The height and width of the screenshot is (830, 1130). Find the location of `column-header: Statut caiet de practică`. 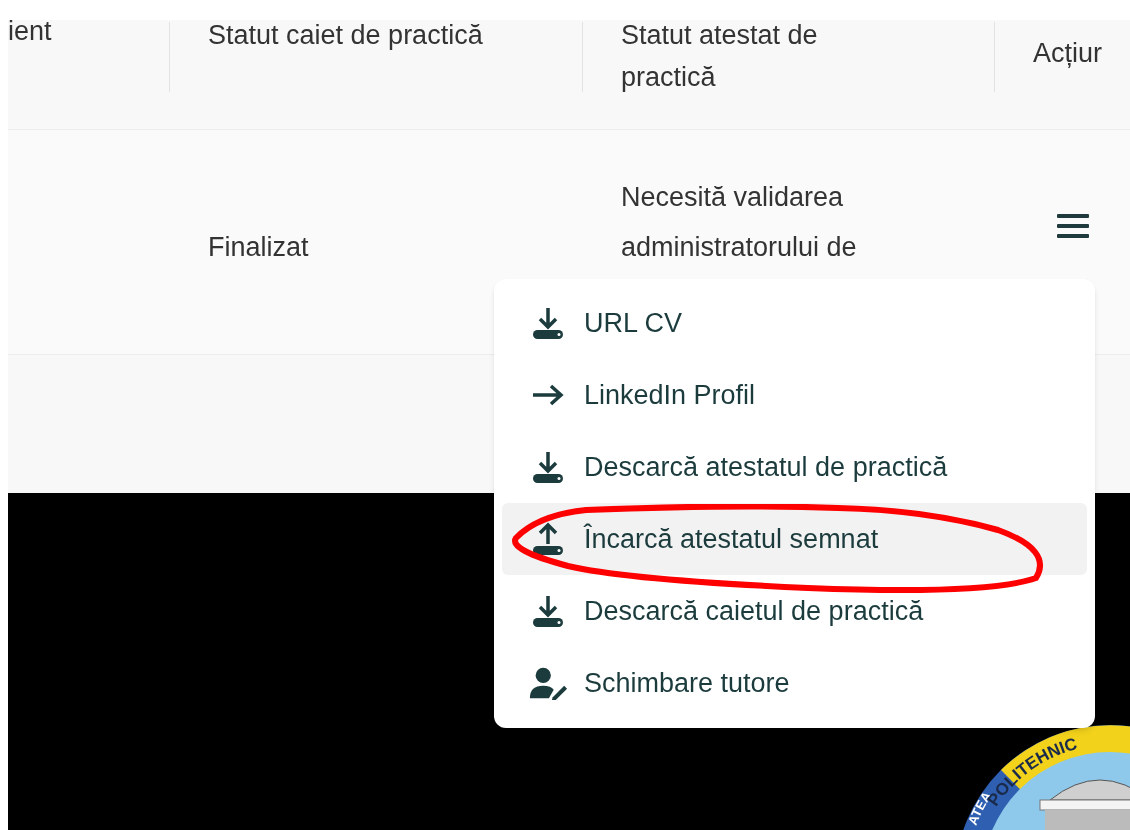

column-header: Statut caiet de practică is located at coordinates (346, 35).